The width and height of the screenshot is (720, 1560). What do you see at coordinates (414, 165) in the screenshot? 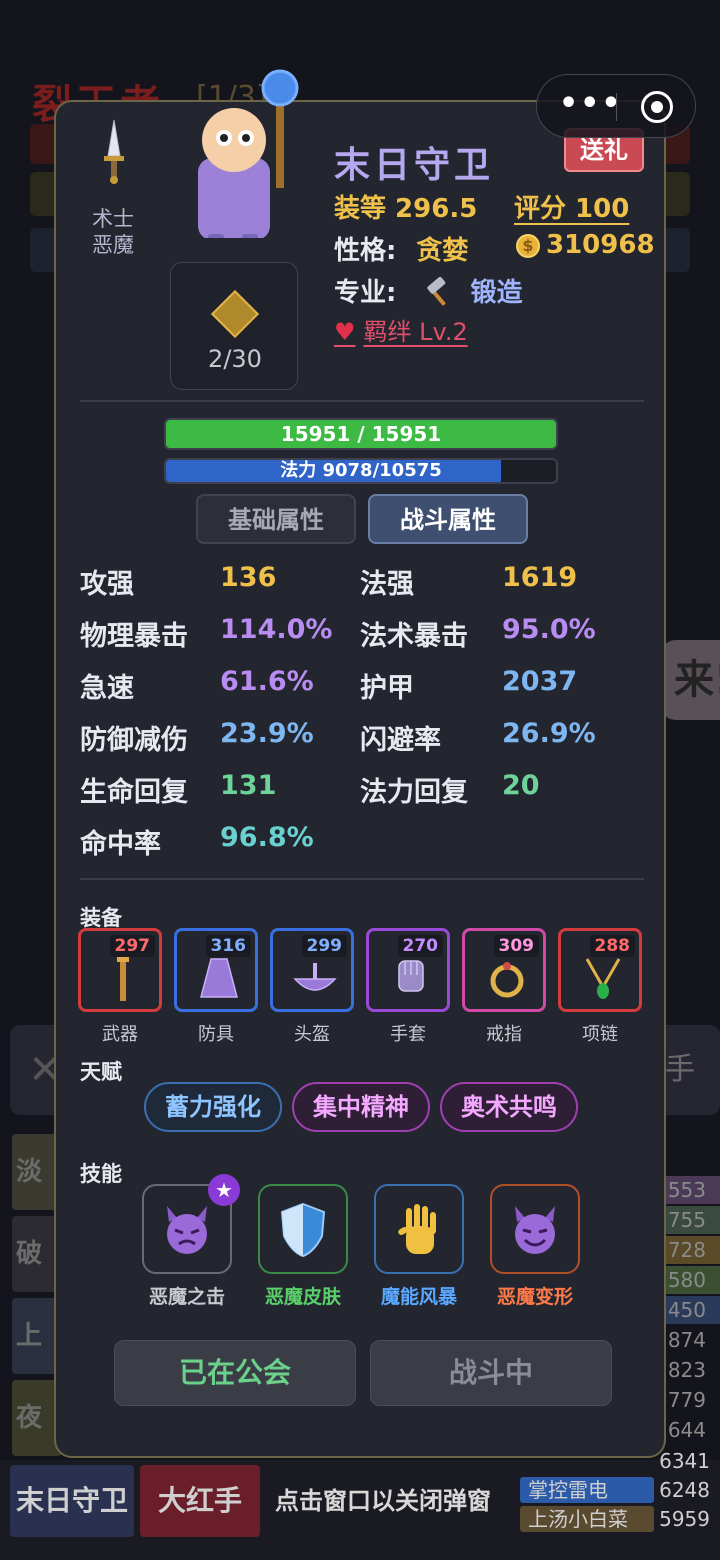
I see `character-name: 末日守卫` at bounding box center [414, 165].